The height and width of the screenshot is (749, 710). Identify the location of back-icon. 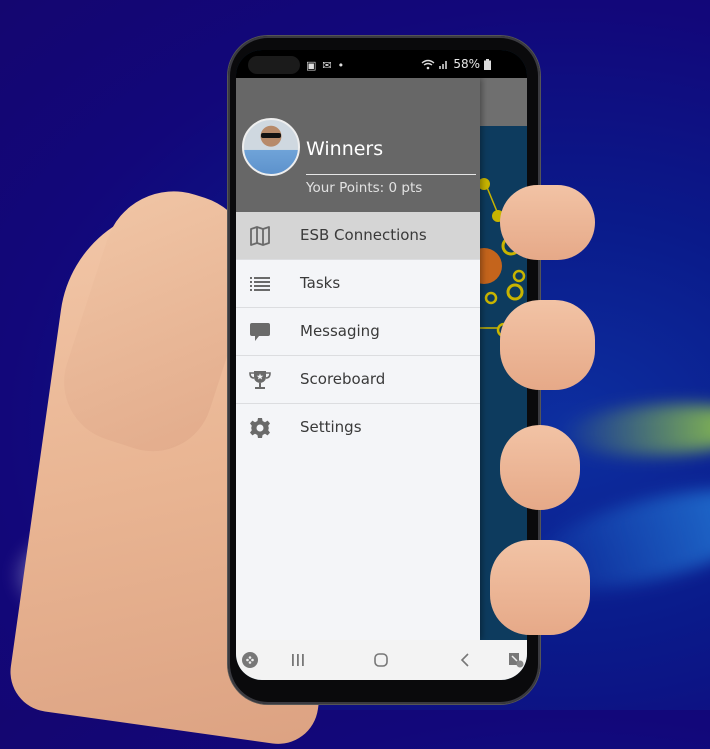
(465, 660).